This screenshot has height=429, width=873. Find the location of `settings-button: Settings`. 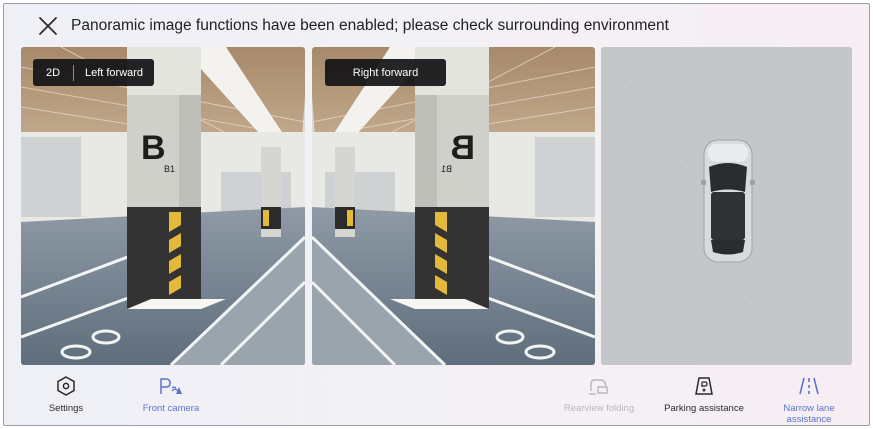

settings-button: Settings is located at coordinates (66, 396).